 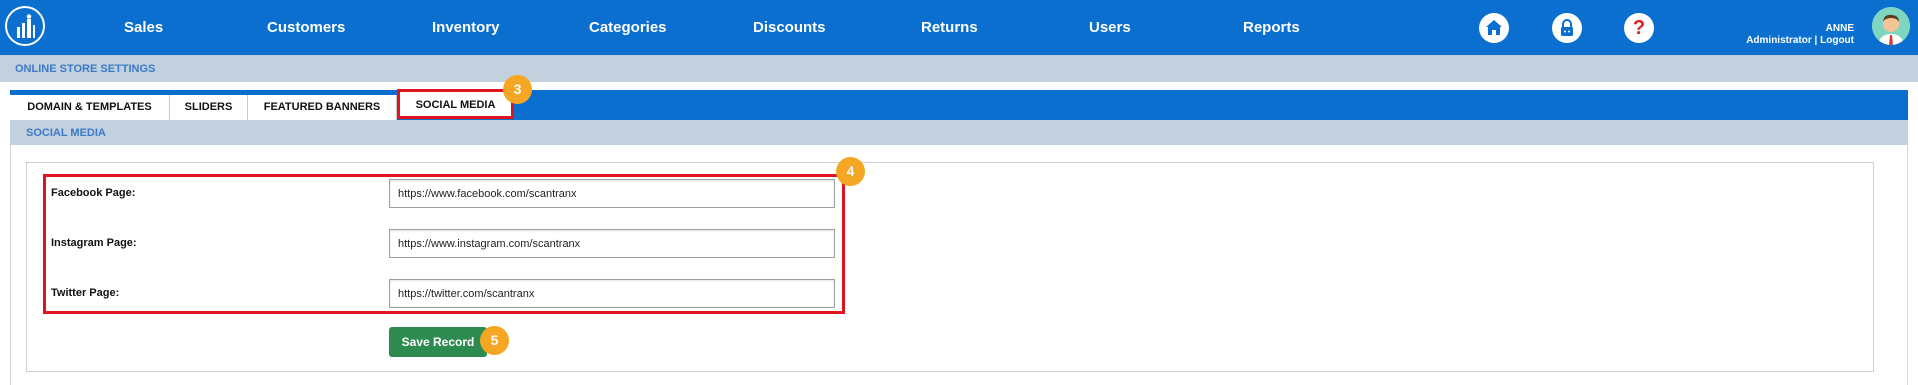 I want to click on tab-sliders: SLIDERS, so click(x=209, y=107).